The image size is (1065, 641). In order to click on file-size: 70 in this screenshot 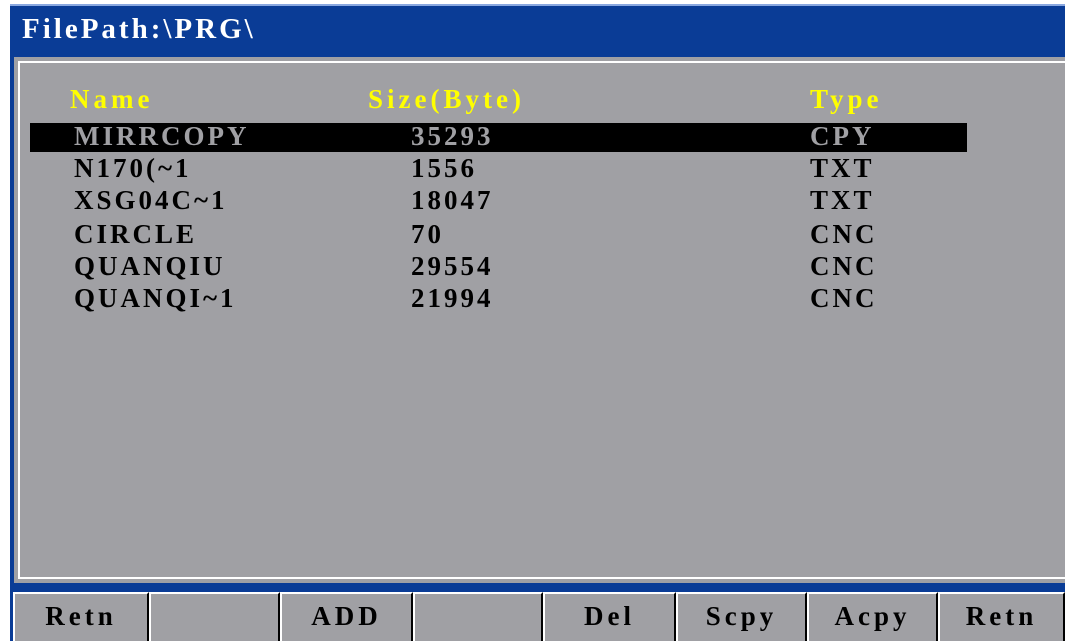, I will do `click(427, 234)`.